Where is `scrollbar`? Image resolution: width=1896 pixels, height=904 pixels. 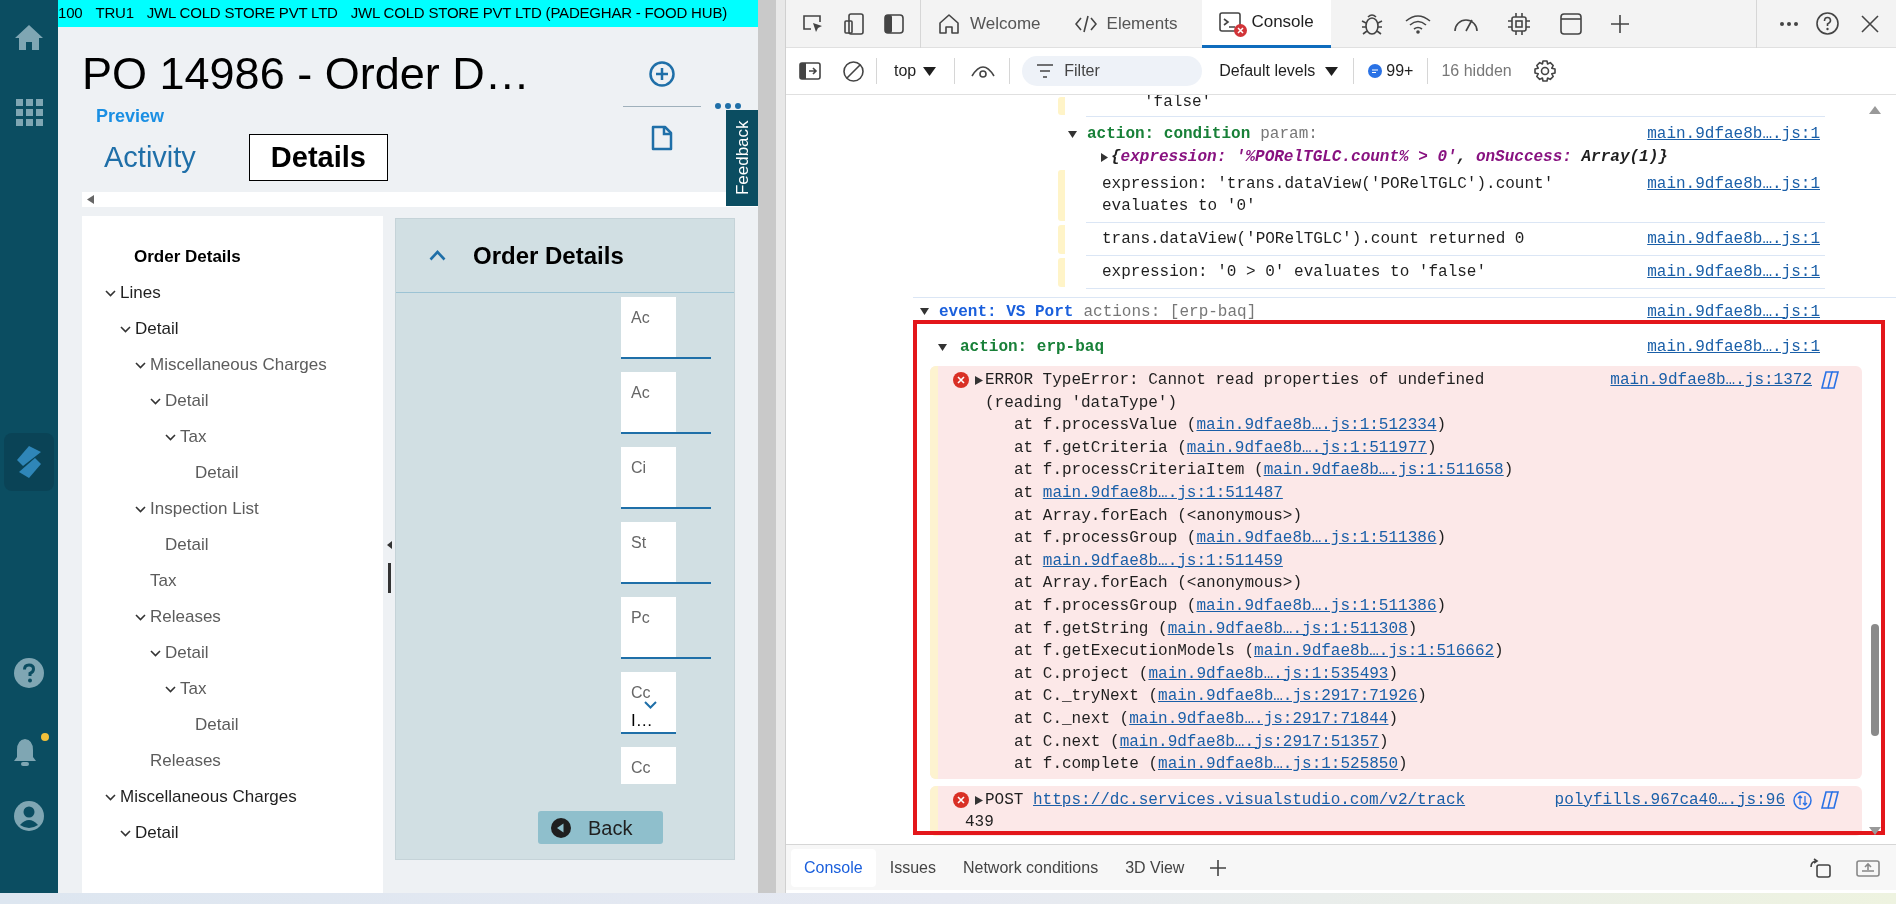
scrollbar is located at coordinates (767, 446).